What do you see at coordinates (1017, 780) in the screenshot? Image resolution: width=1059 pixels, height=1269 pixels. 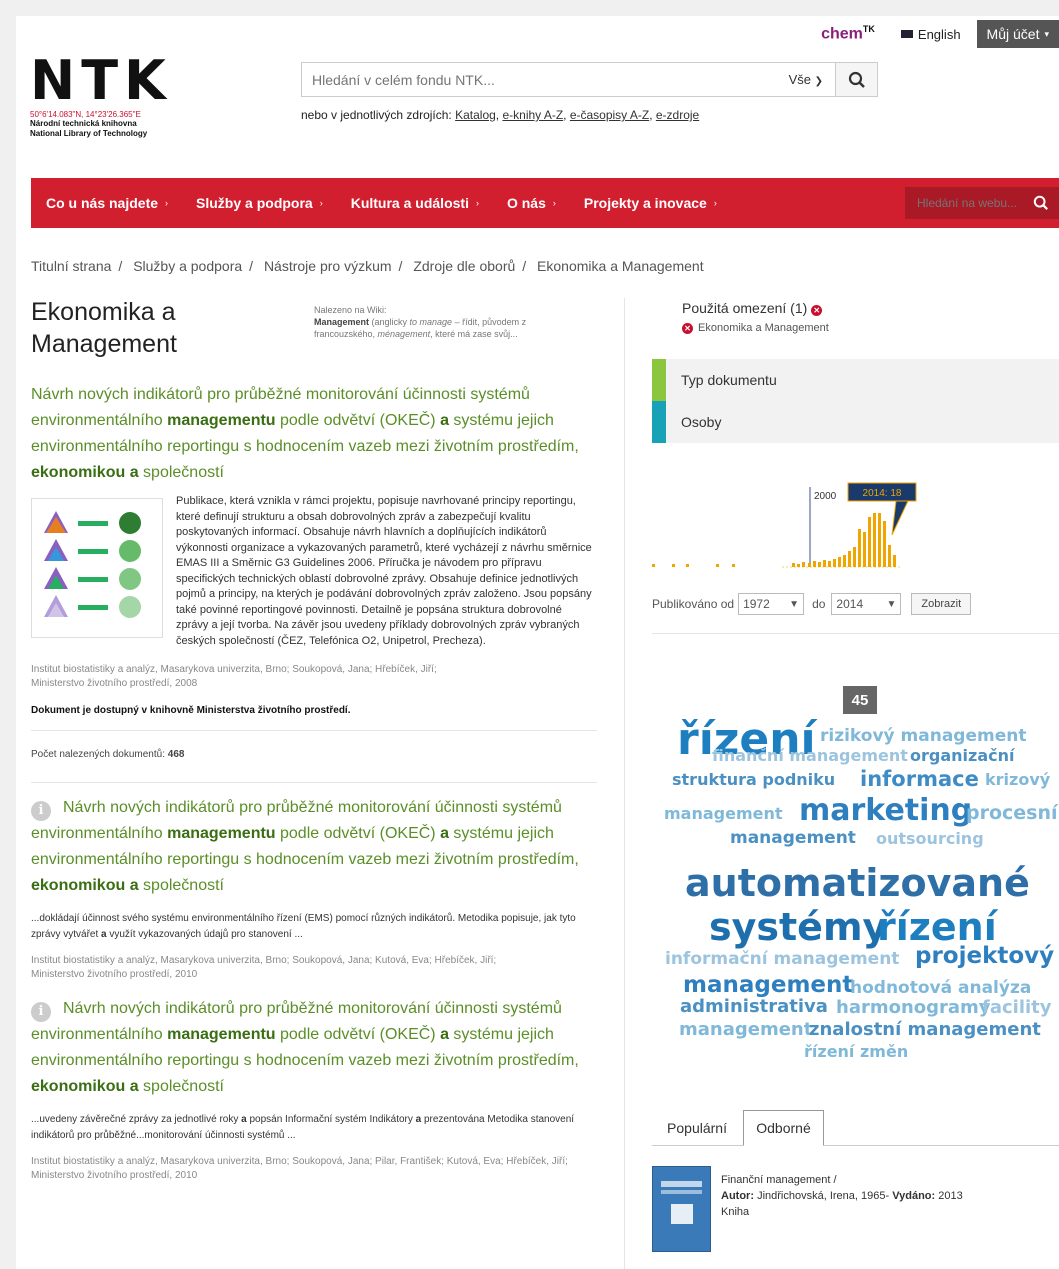 I see `tag-word: krizový` at bounding box center [1017, 780].